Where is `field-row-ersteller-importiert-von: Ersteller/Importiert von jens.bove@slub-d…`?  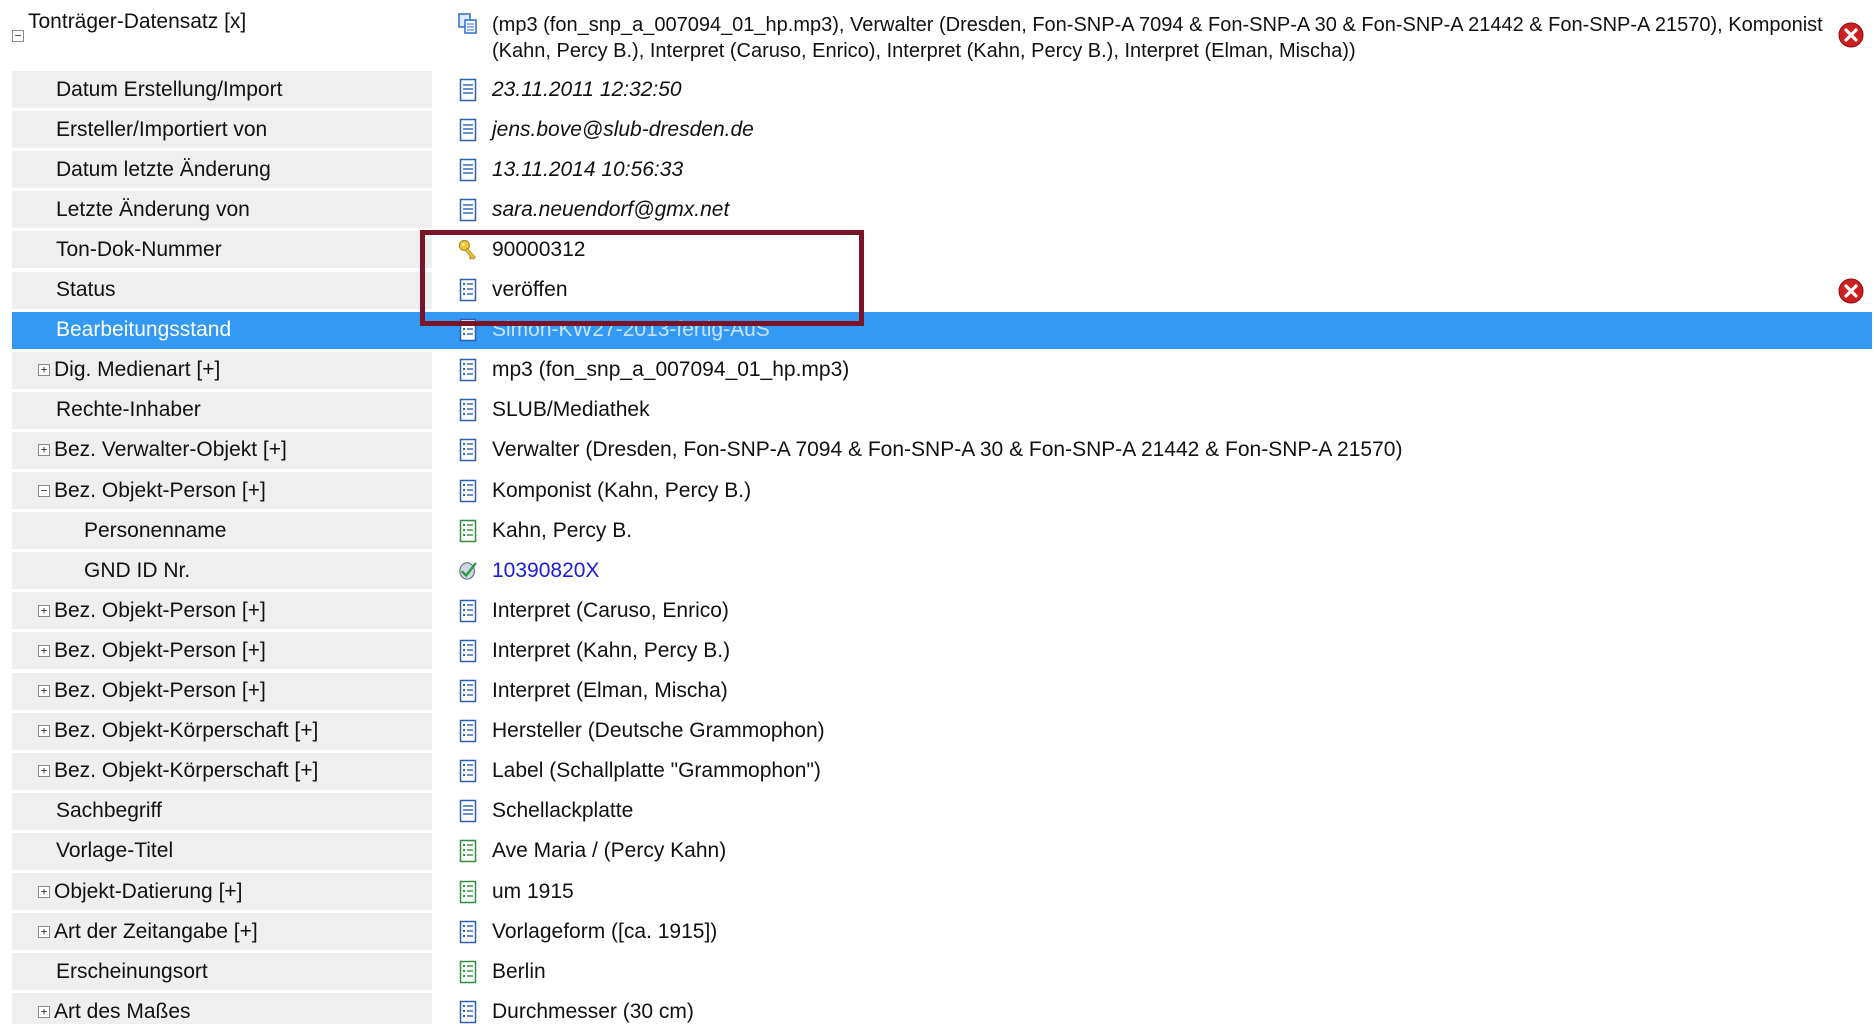
field-row-ersteller-importiert-von: Ersteller/Importiert von jens.bove@slub-d… is located at coordinates (942, 130).